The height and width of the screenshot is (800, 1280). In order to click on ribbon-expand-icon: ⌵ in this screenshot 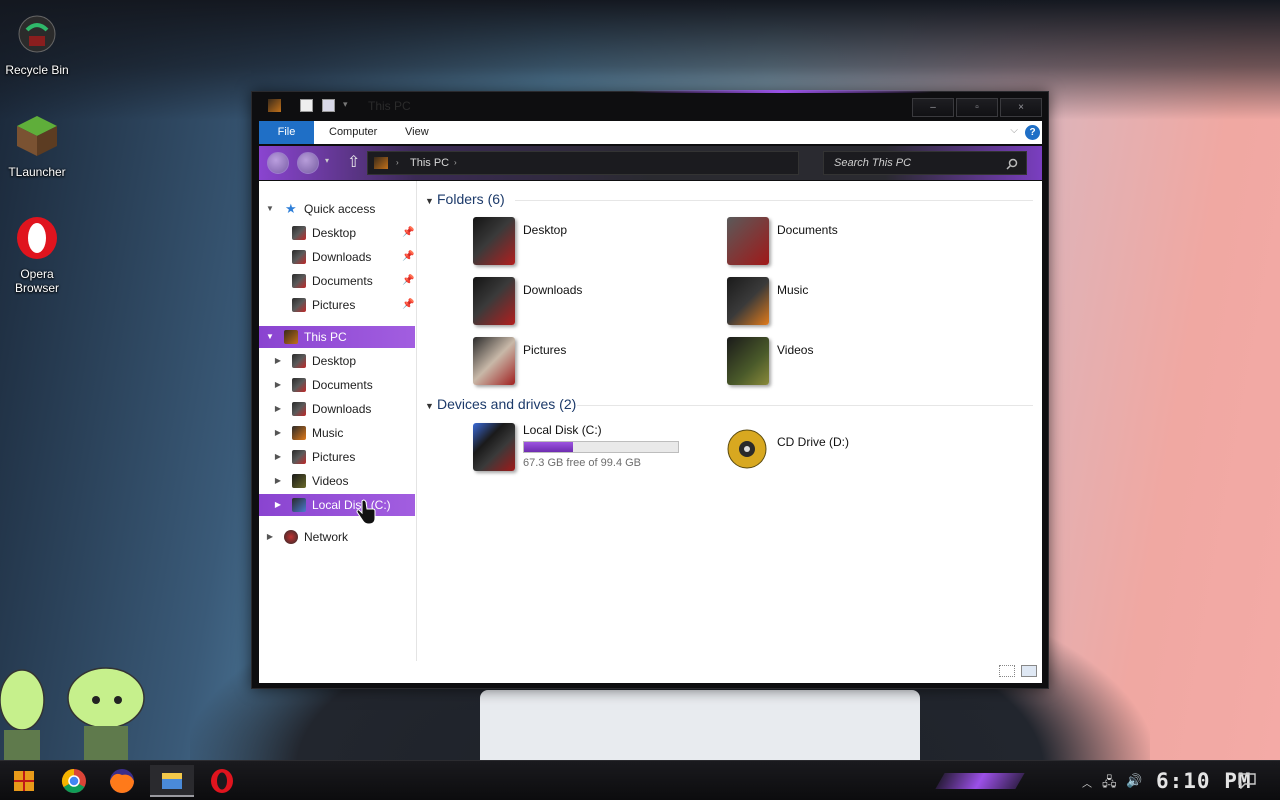, I will do `click(1014, 130)`.